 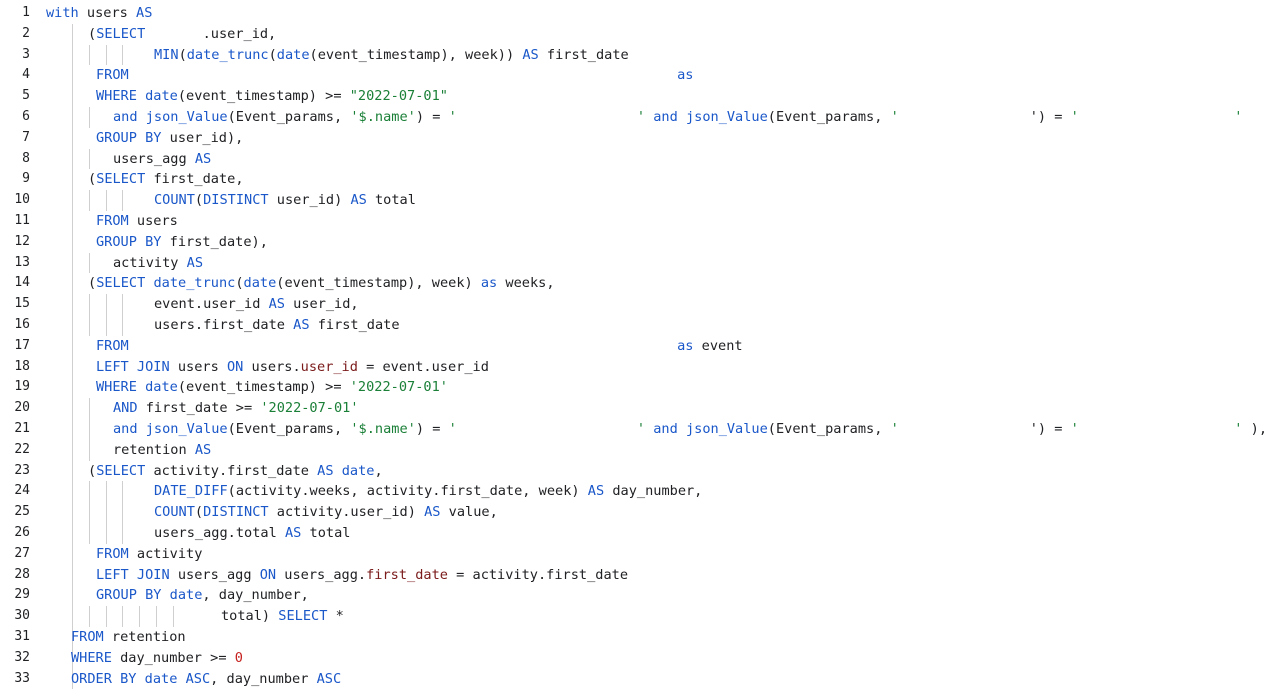 I want to click on code-line: WHERE day_number >= 0, so click(x=157, y=658).